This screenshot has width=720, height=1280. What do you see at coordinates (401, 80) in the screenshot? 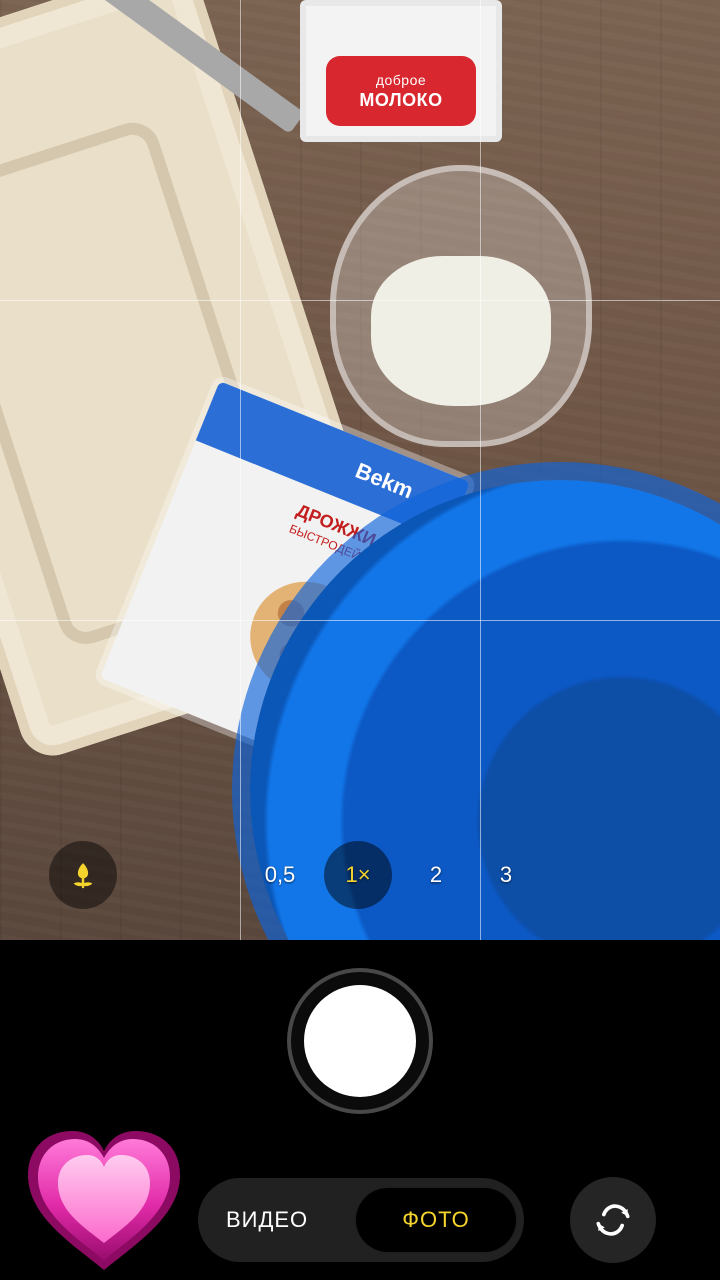
I see `milk-text-small: доброе` at bounding box center [401, 80].